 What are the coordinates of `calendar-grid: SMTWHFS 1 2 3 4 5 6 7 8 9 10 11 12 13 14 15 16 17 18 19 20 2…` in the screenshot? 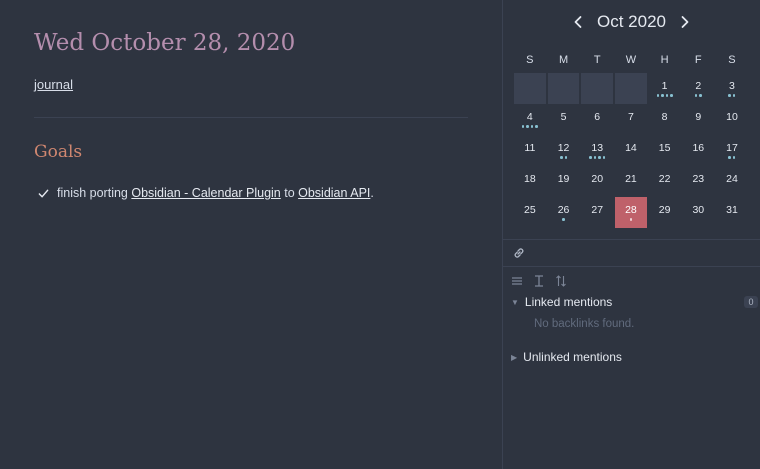 It's located at (631, 137).